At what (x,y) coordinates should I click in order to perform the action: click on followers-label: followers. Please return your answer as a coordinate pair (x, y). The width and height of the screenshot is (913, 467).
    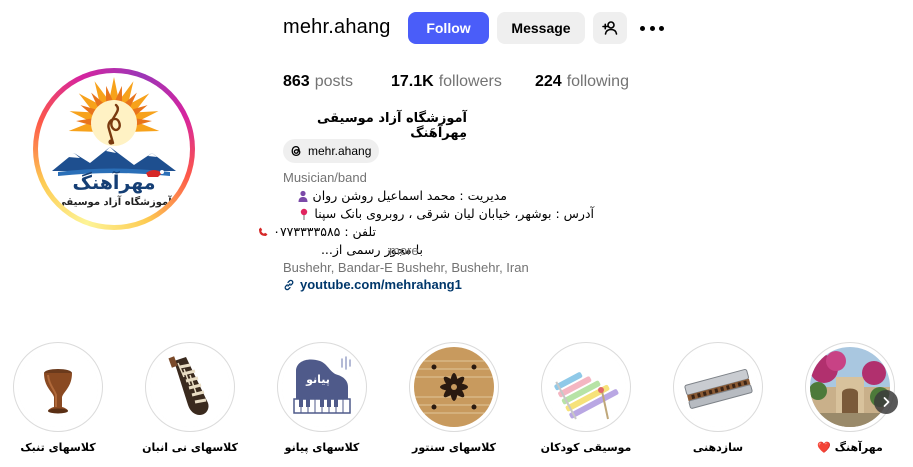
    Looking at the image, I should click on (470, 81).